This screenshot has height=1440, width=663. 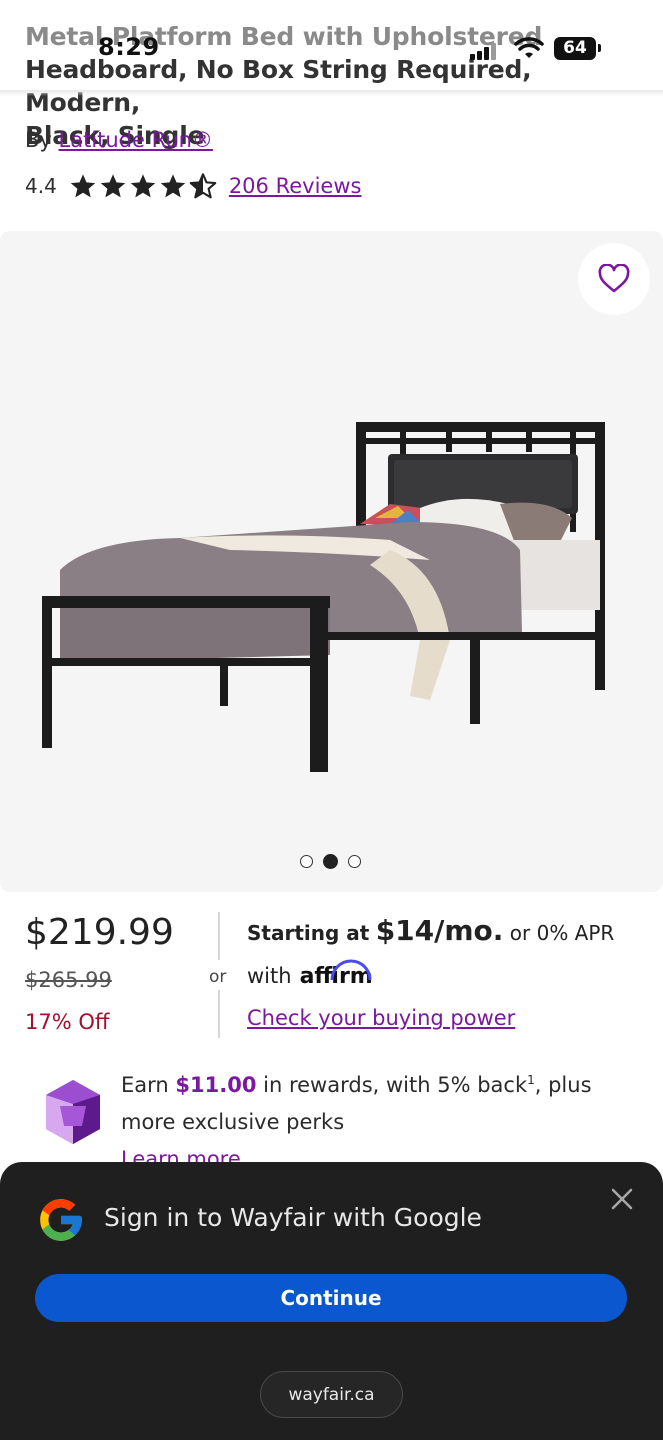 What do you see at coordinates (562, 933) in the screenshot?
I see `apr-text: or 0% APR` at bounding box center [562, 933].